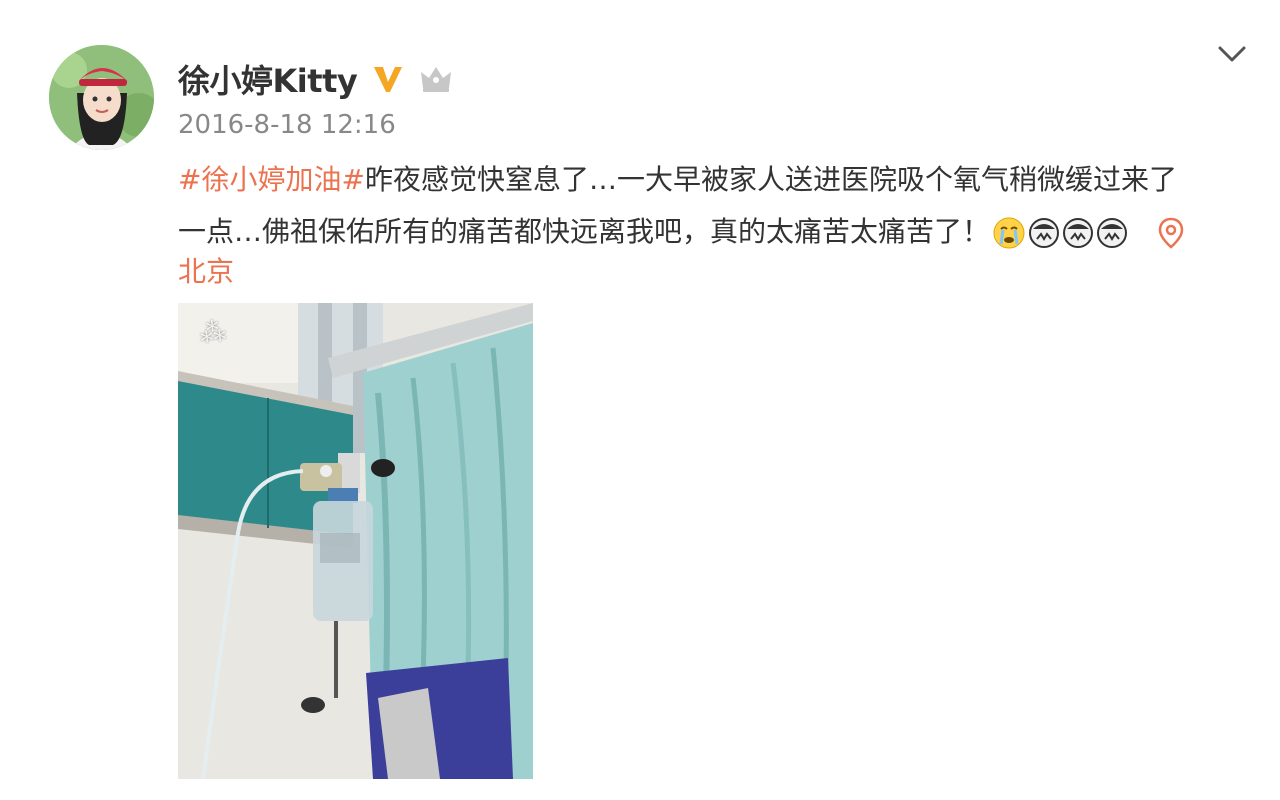 Image resolution: width=1280 pixels, height=800 pixels. What do you see at coordinates (271, 179) in the screenshot?
I see `topic-link: #徐小婷加油#` at bounding box center [271, 179].